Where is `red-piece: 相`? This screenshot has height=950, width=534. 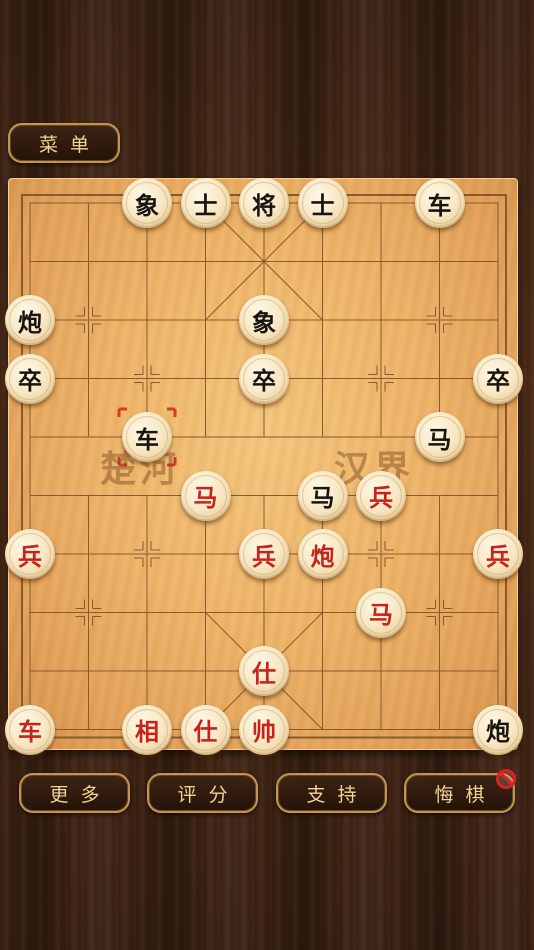 red-piece: 相 is located at coordinates (147, 729).